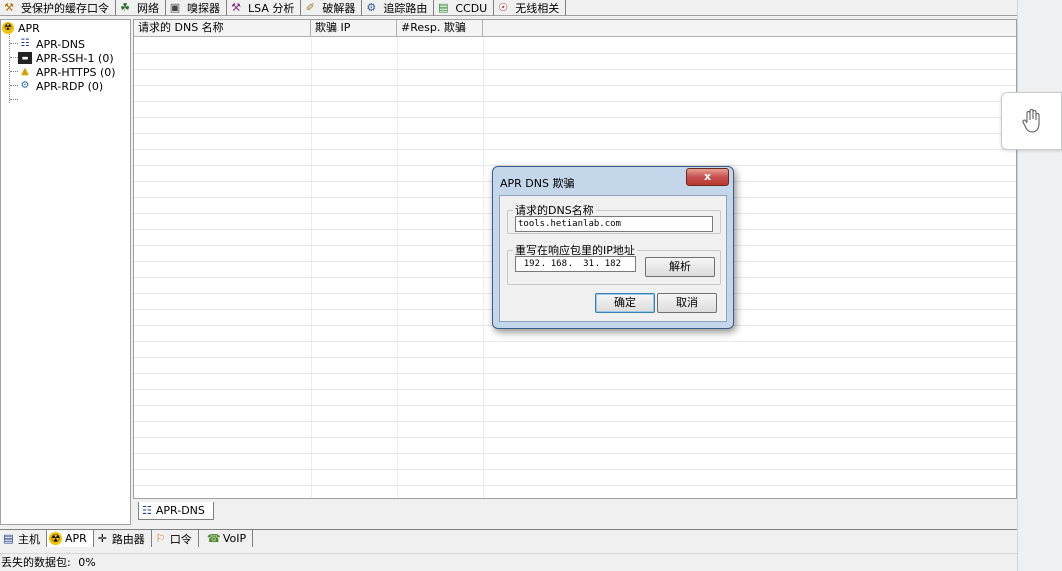 This screenshot has width=1062, height=571. What do you see at coordinates (614, 224) in the screenshot?
I see `dns-name-field: tools.hetianlab.com` at bounding box center [614, 224].